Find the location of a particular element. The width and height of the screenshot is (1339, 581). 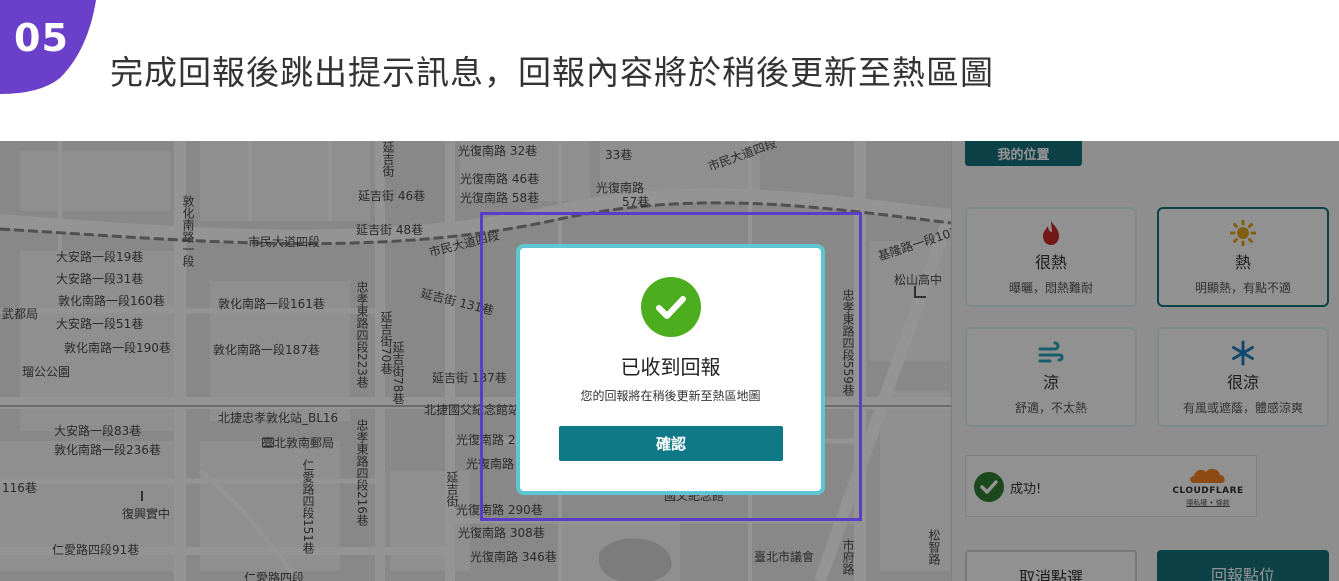

success-dialog: 已收到回報 您的回報將在稍後更新至熱區地圖 確認 is located at coordinates (670, 369).